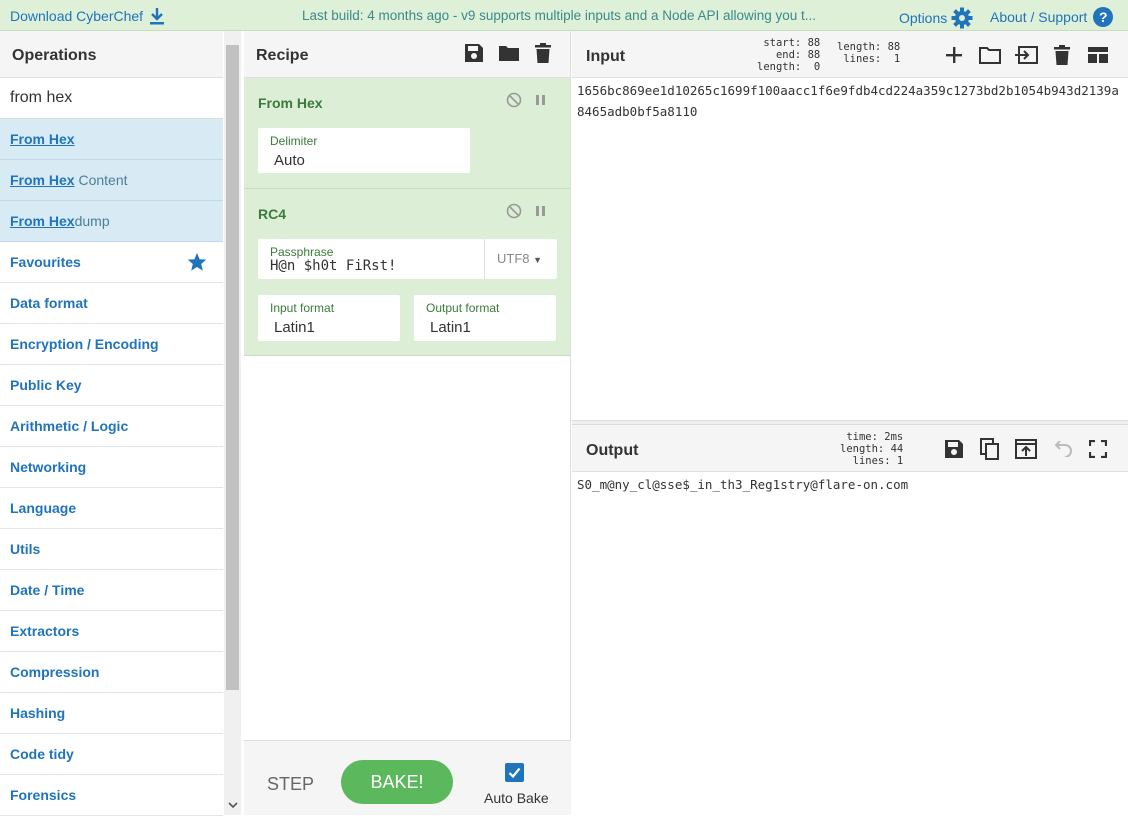 The width and height of the screenshot is (1128, 816). Describe the element at coordinates (76, 16) in the screenshot. I see `download-label: Download CyberChef` at that location.